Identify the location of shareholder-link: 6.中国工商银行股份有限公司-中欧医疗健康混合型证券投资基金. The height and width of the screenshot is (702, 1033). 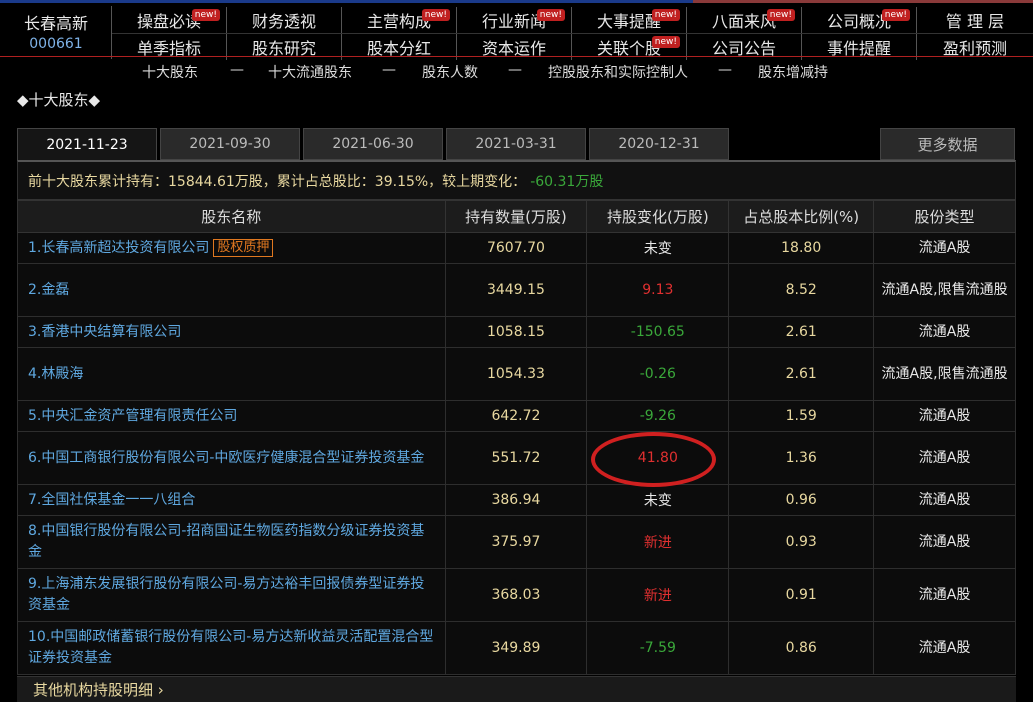
(226, 458).